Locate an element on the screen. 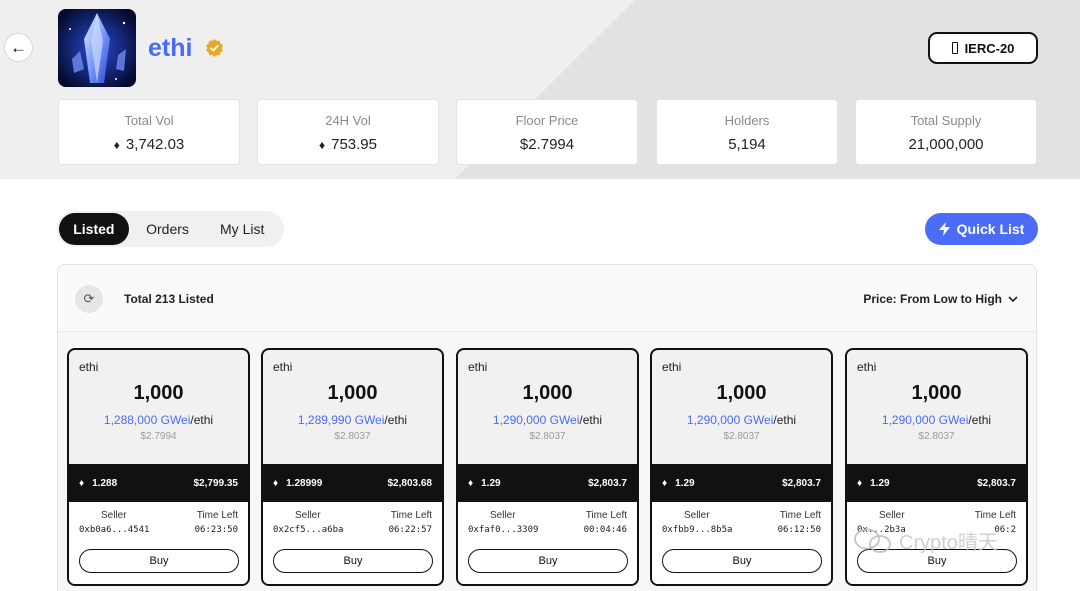  stat-label: Holders is located at coordinates (747, 120).